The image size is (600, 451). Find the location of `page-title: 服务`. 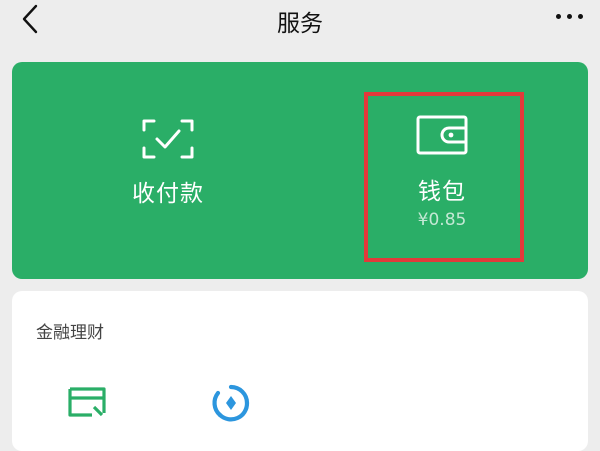

page-title: 服务 is located at coordinates (300, 24).